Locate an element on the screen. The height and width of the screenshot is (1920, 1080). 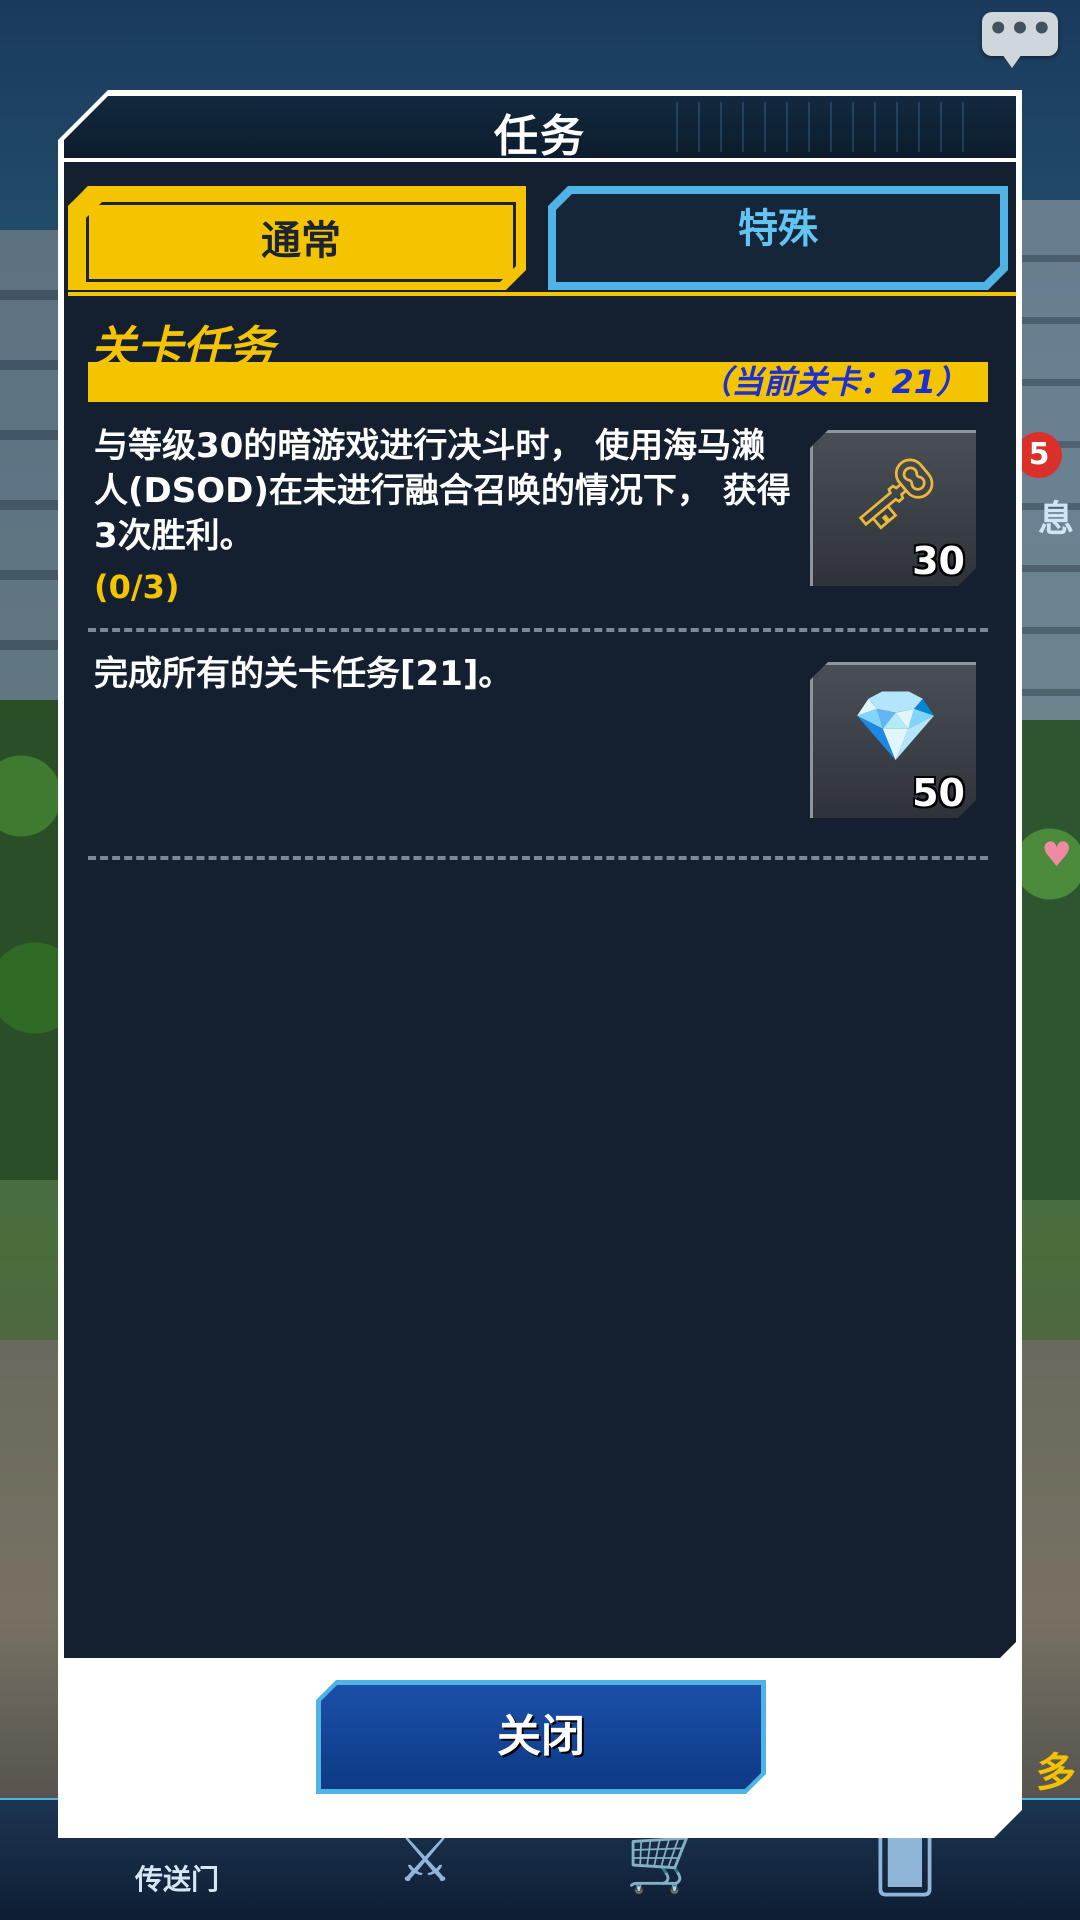
mission-item: 完成所有的关卡任务[21]。 💎 50 is located at coordinates (538, 737).